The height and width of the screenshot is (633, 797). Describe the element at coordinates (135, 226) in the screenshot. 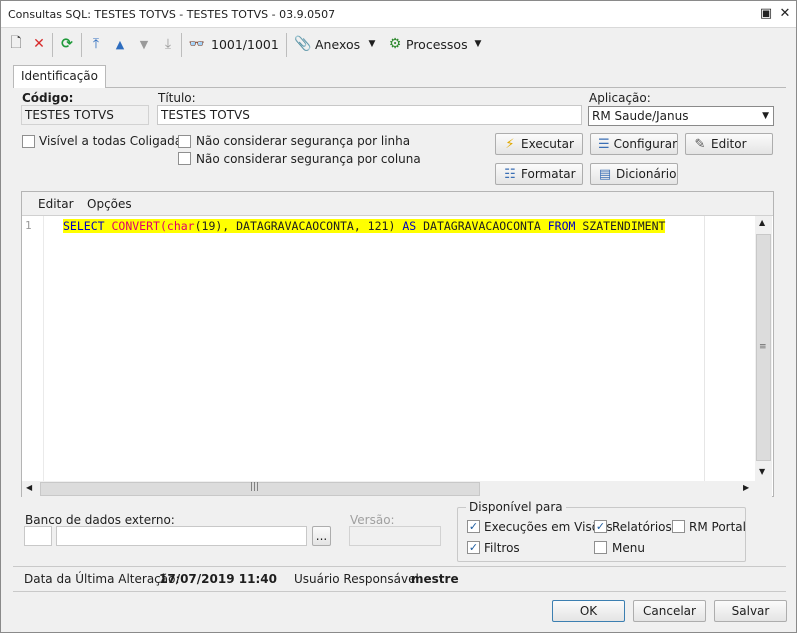

I see `code-token: CONVERT` at that location.